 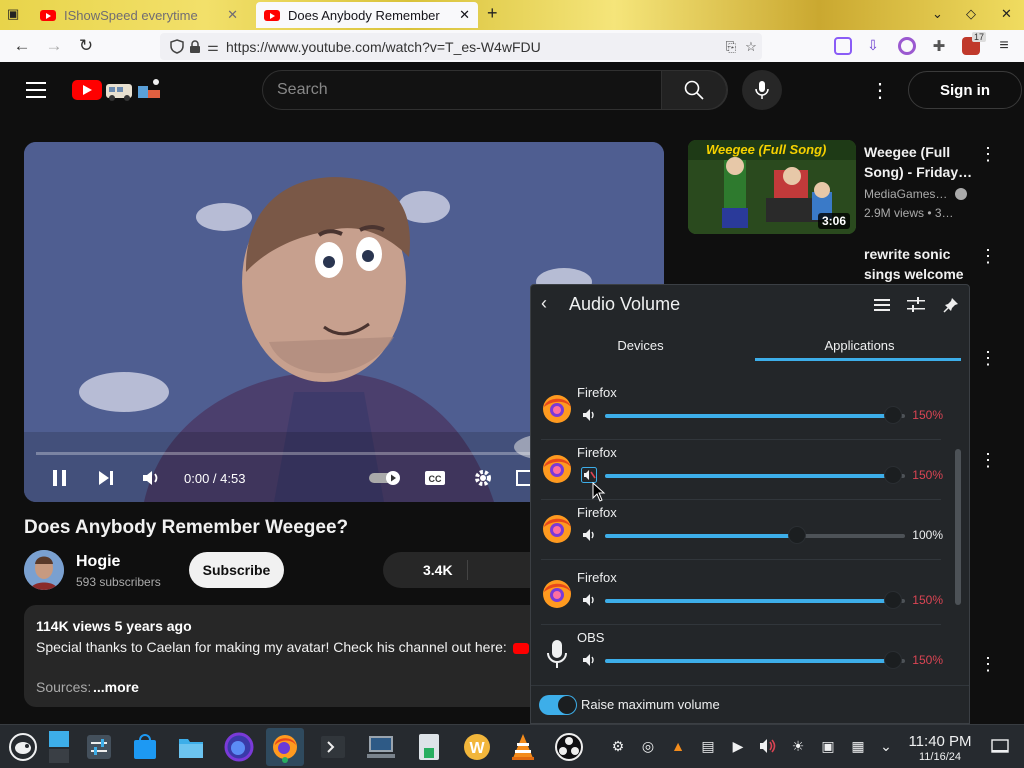 What do you see at coordinates (873, 46) in the screenshot?
I see `downloads-icon: ⇩` at bounding box center [873, 46].